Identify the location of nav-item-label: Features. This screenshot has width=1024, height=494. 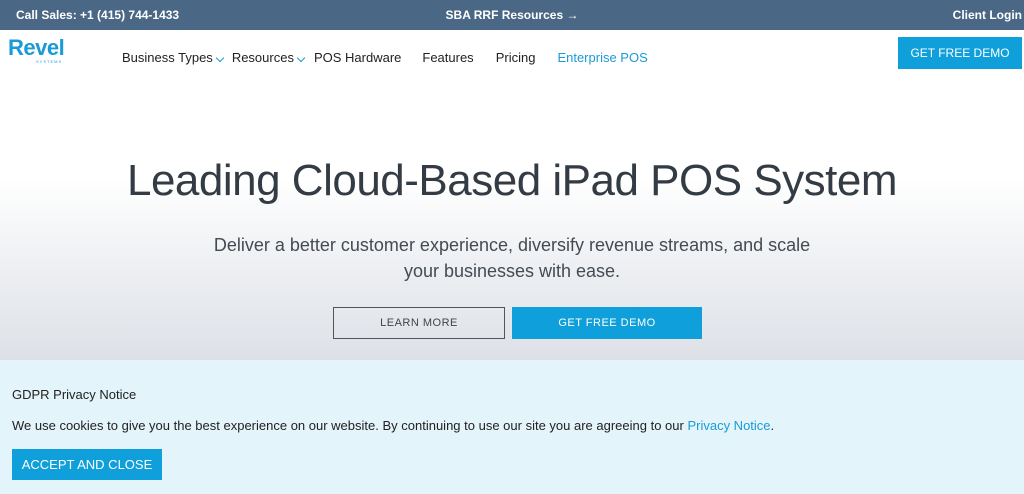
(448, 57).